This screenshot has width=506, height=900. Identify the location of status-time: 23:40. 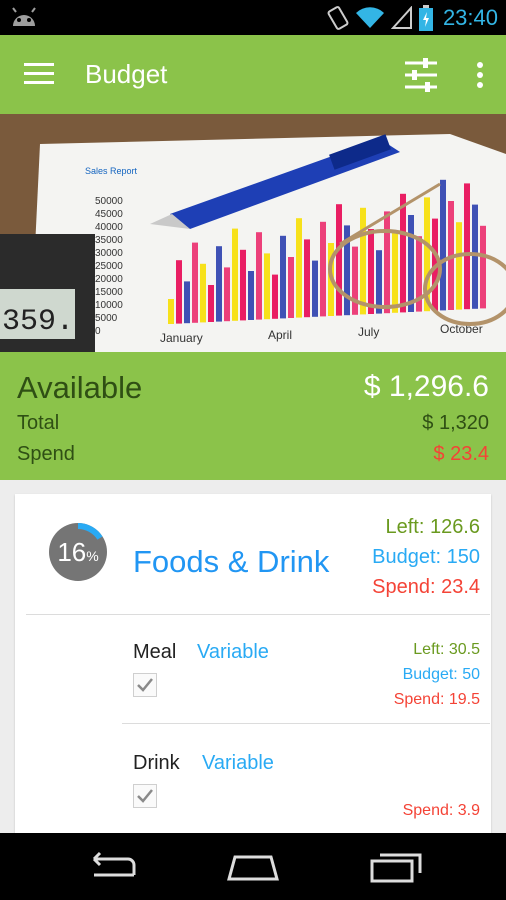
(470, 17).